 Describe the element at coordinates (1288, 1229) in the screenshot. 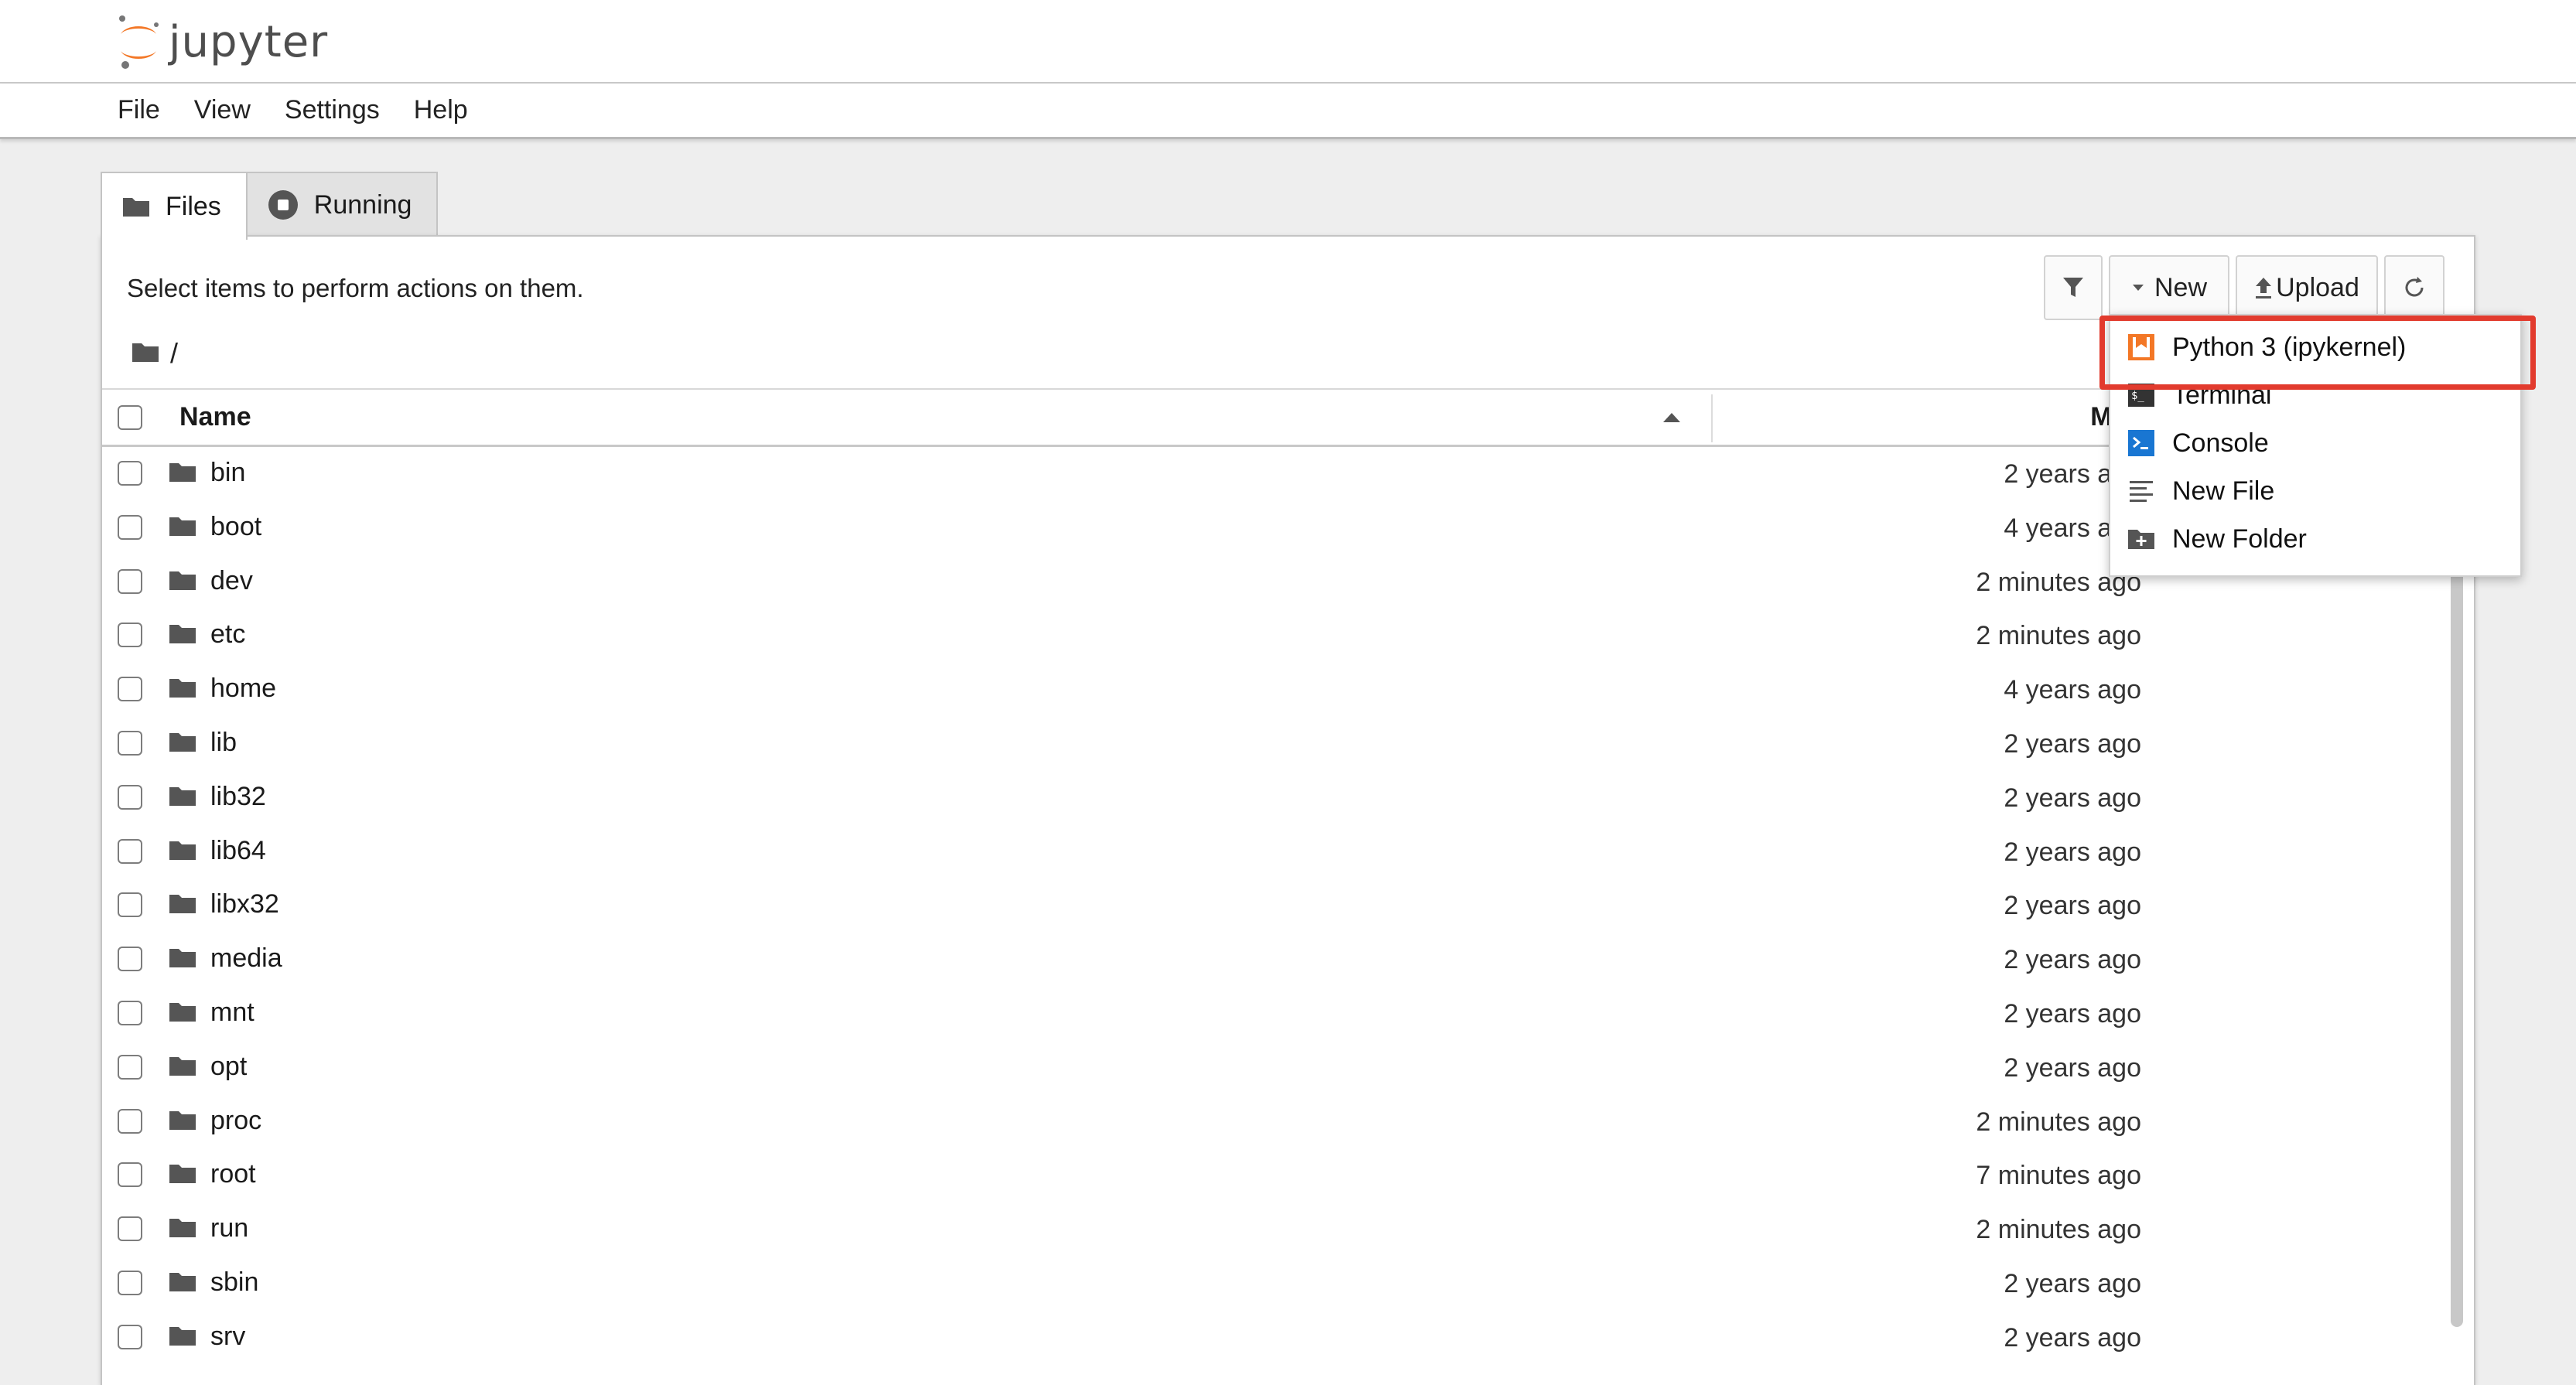

I see `table-row: run 2 minutes ago` at that location.